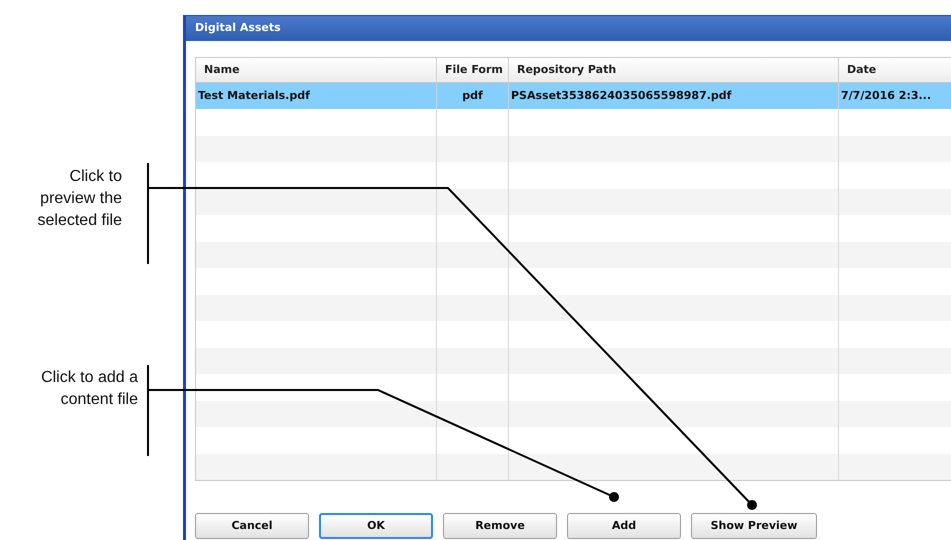 The width and height of the screenshot is (951, 540). I want to click on window-title: Digital Assets, so click(238, 28).